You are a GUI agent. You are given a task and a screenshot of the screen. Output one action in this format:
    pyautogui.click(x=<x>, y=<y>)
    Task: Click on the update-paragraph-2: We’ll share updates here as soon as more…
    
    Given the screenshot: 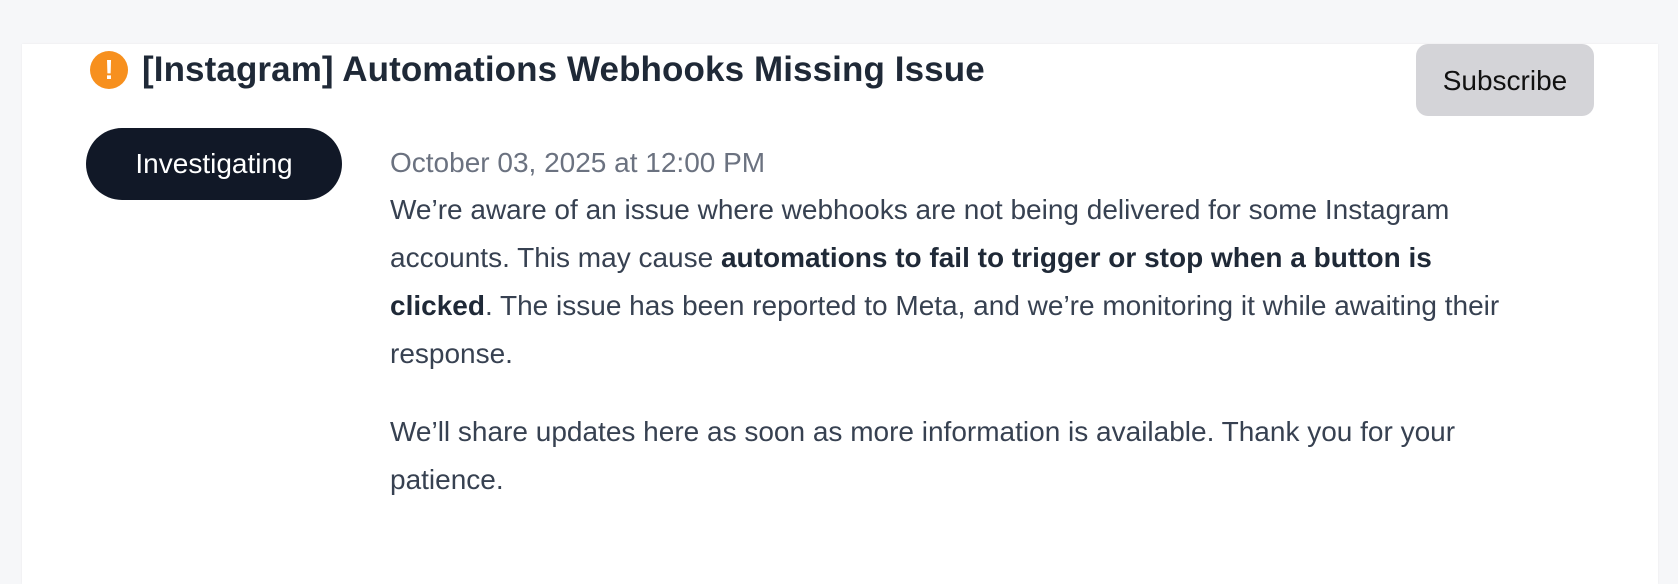 What is the action you would take?
    pyautogui.click(x=923, y=455)
    